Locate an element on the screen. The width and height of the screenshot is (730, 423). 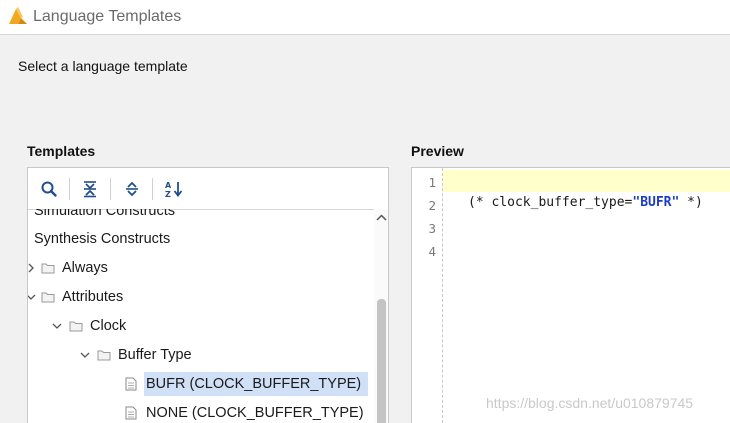
code-line-2: (* clock_buffer_type="BUFR" *) is located at coordinates (585, 202).